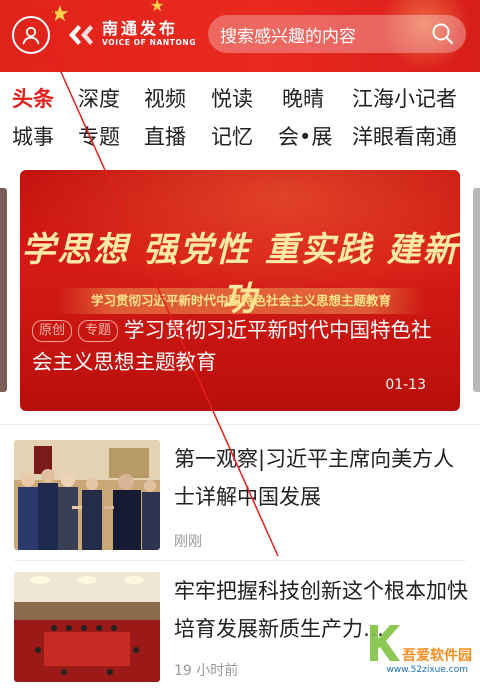 This screenshot has height=689, width=480. I want to click on banner-ribbon: 学习贯彻习近平新时代中国特色社会主义思想主题教育, so click(241, 301).